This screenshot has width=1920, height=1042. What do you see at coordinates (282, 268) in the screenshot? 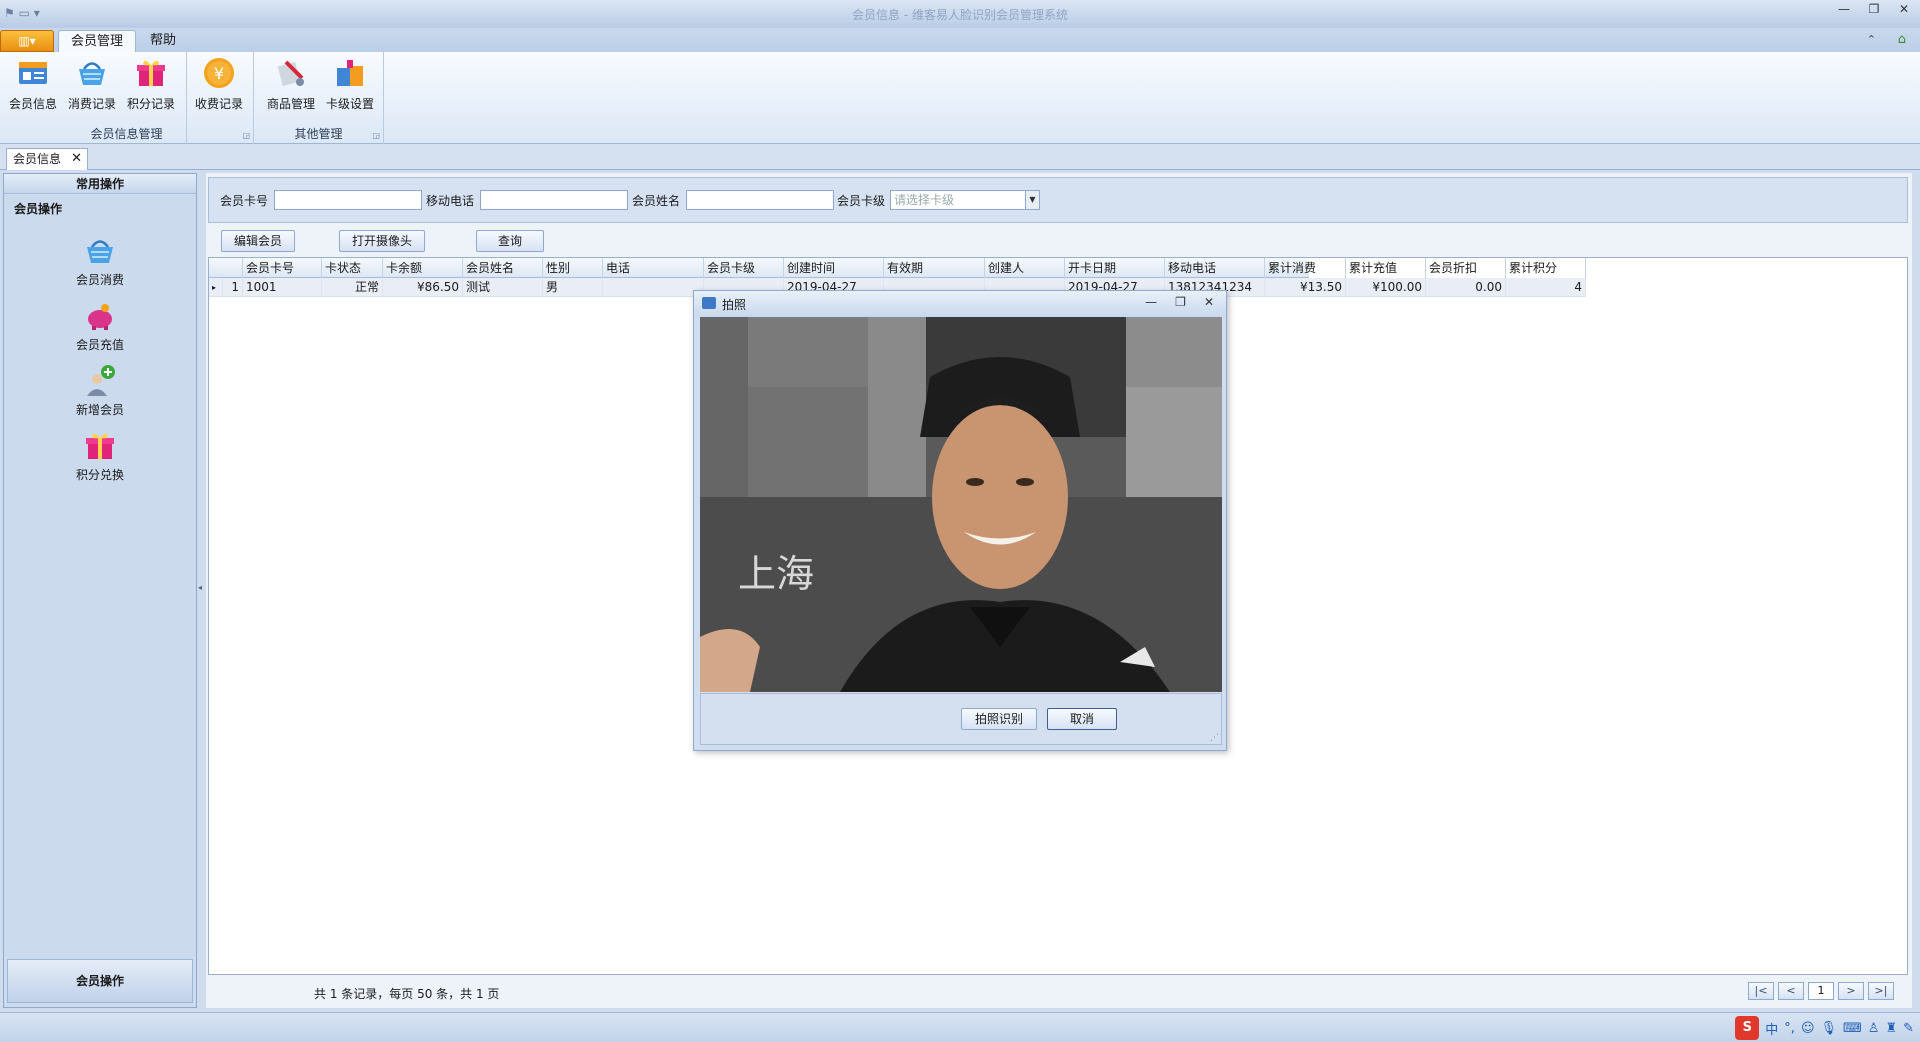
I see `column-header: 会员卡号` at bounding box center [282, 268].